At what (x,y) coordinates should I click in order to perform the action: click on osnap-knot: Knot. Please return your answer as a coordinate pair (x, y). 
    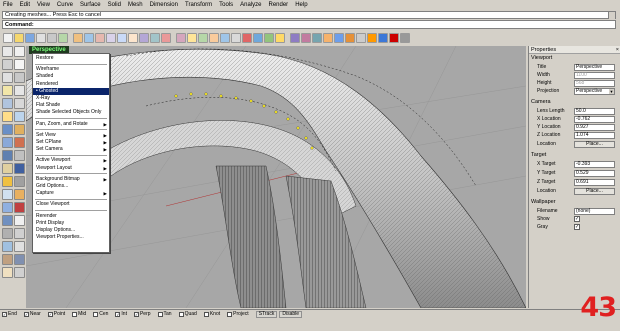
    Looking at the image, I should click on (211, 314).